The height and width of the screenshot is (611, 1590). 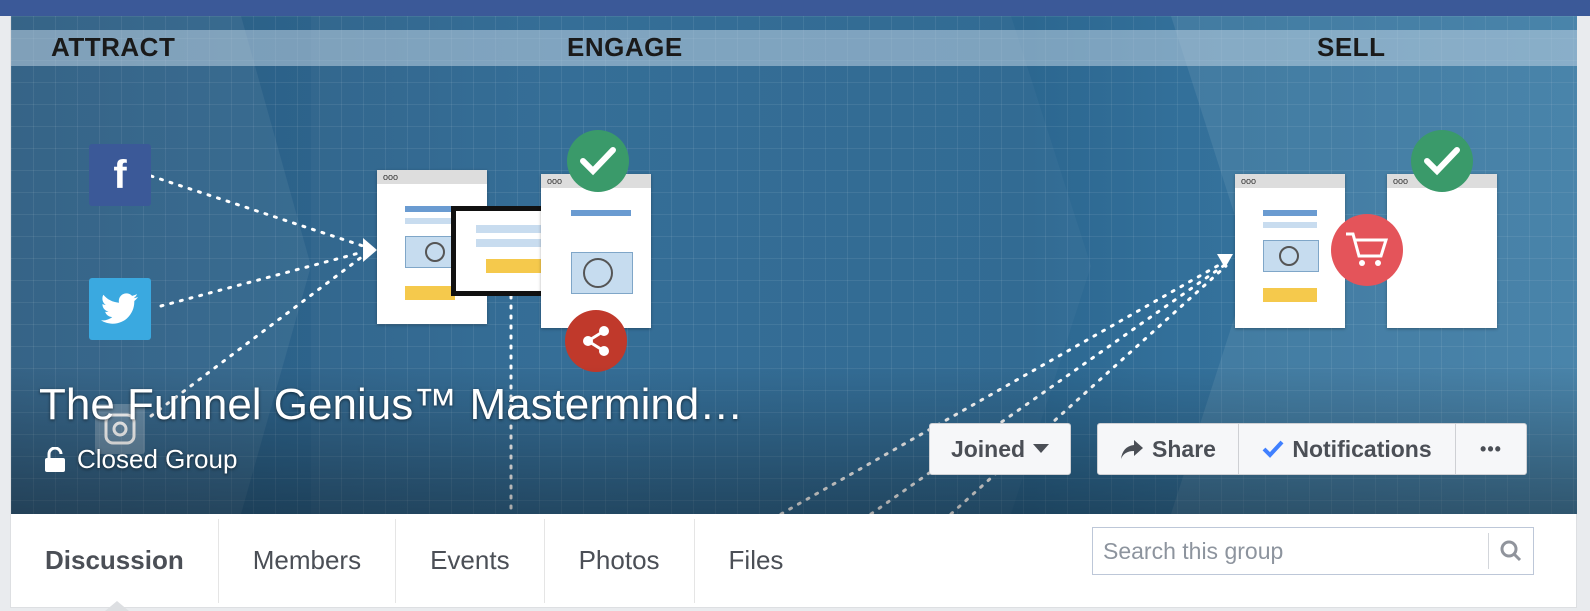 What do you see at coordinates (596, 251) in the screenshot?
I see `video-page-window: ooo` at bounding box center [596, 251].